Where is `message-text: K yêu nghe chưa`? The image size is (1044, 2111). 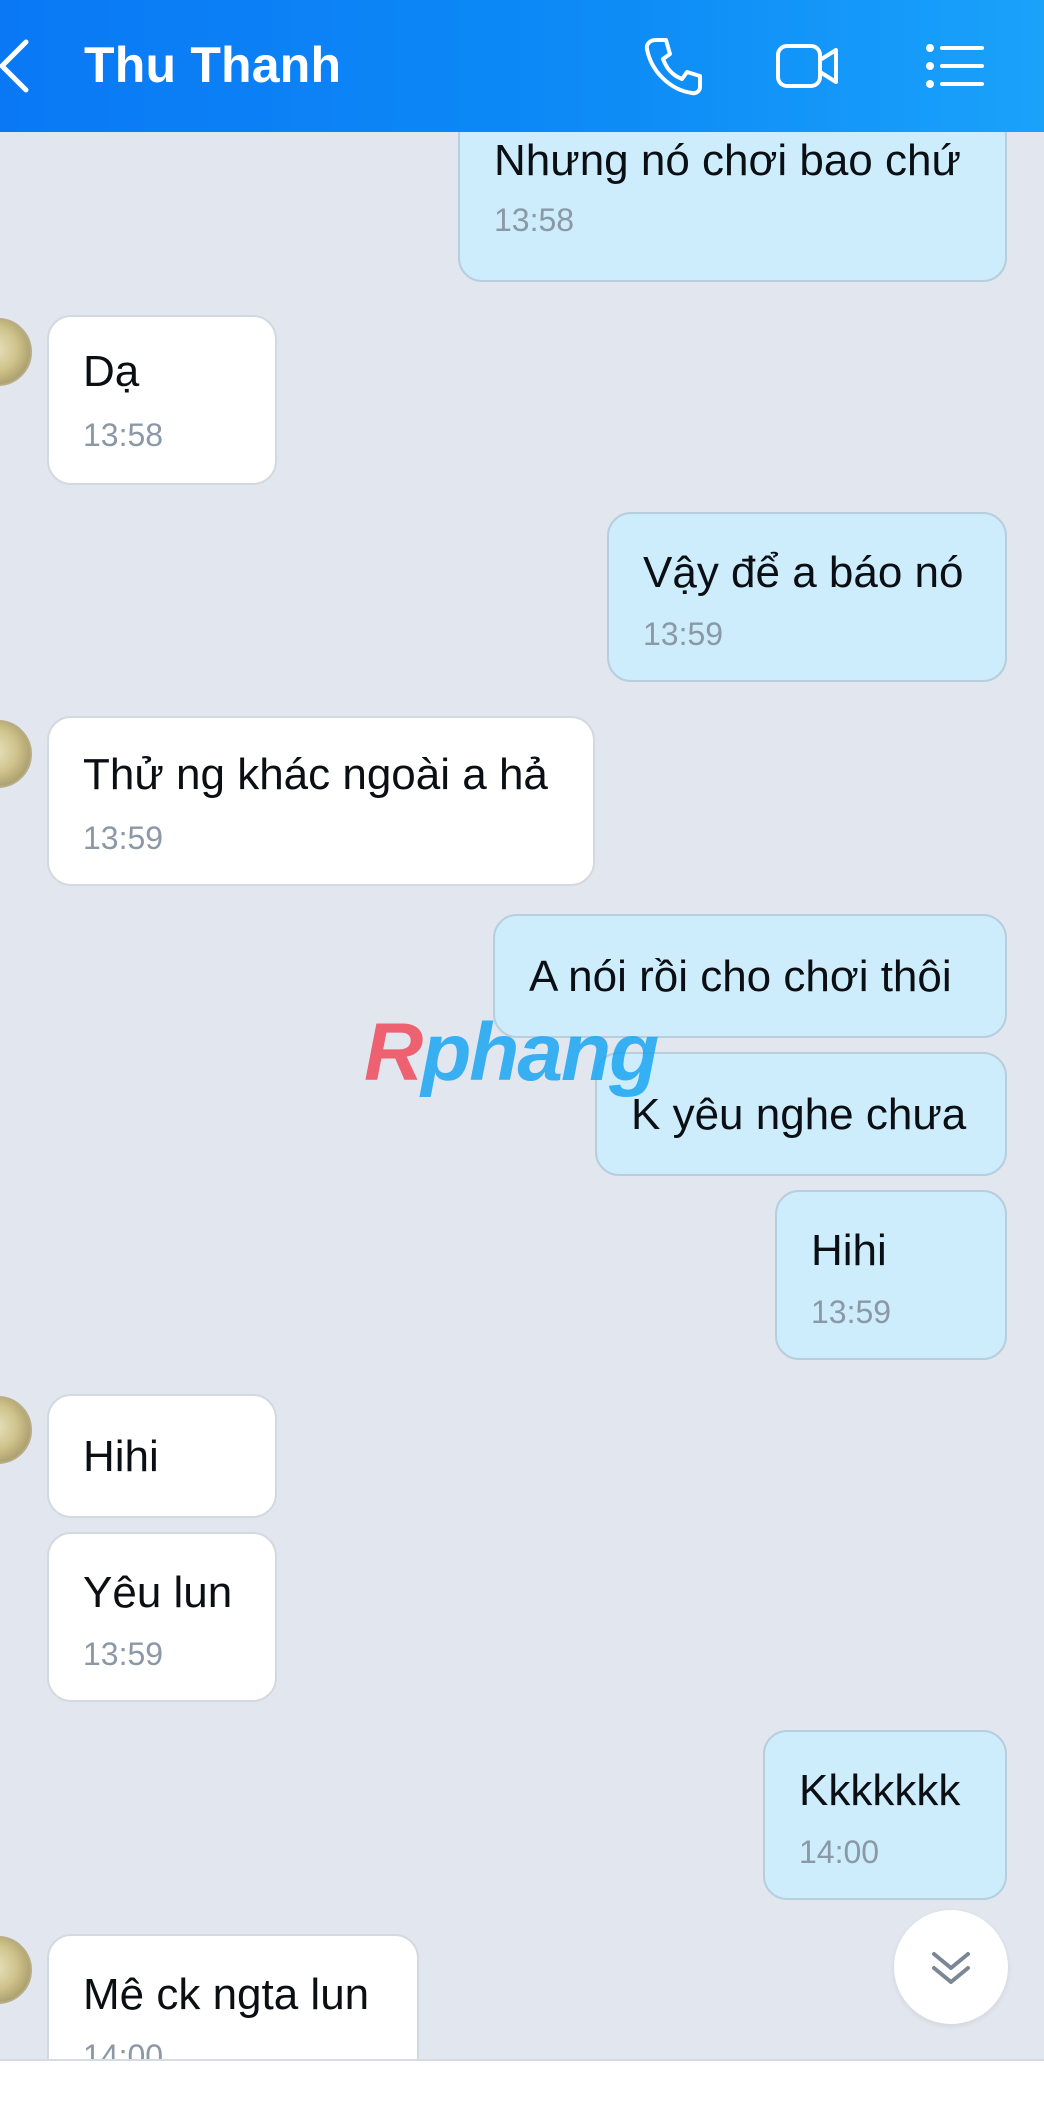
message-text: K yêu nghe chưa is located at coordinates (799, 1114).